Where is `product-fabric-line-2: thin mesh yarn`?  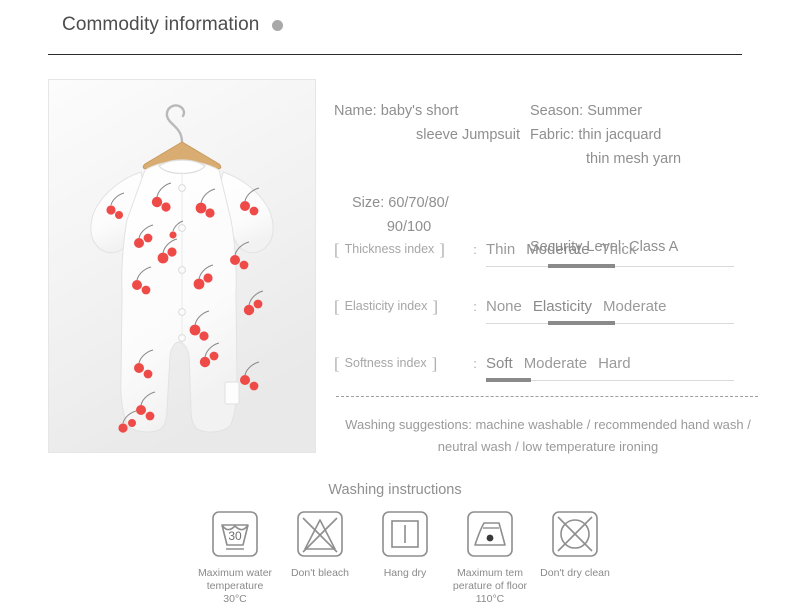
product-fabric-line-2: thin mesh yarn is located at coordinates (634, 159).